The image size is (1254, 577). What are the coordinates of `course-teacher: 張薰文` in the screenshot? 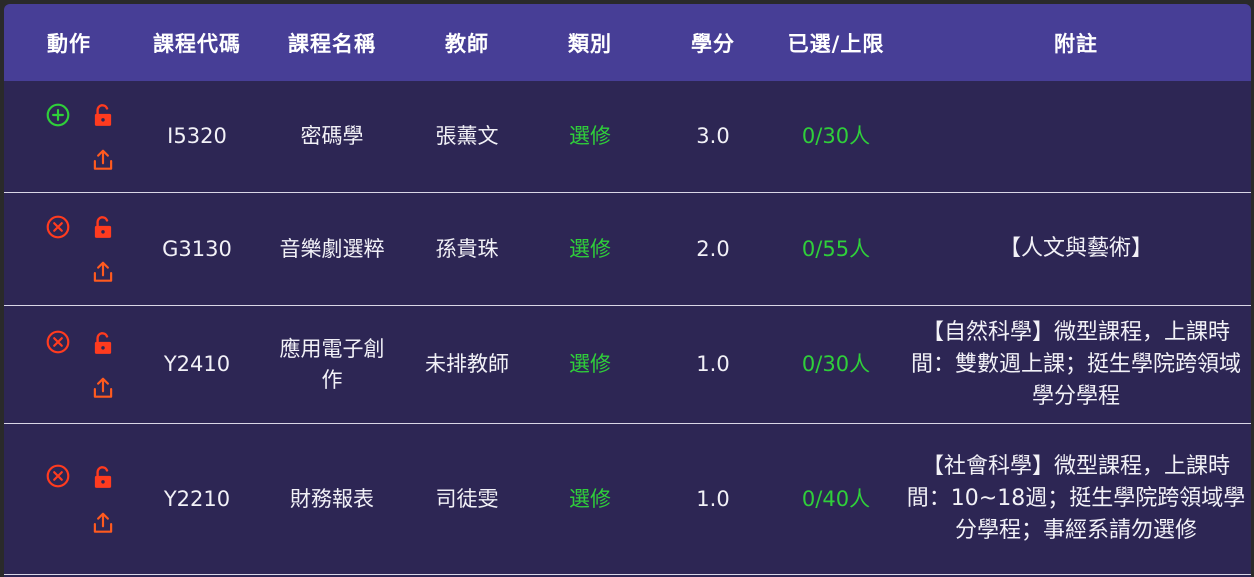 It's located at (467, 136).